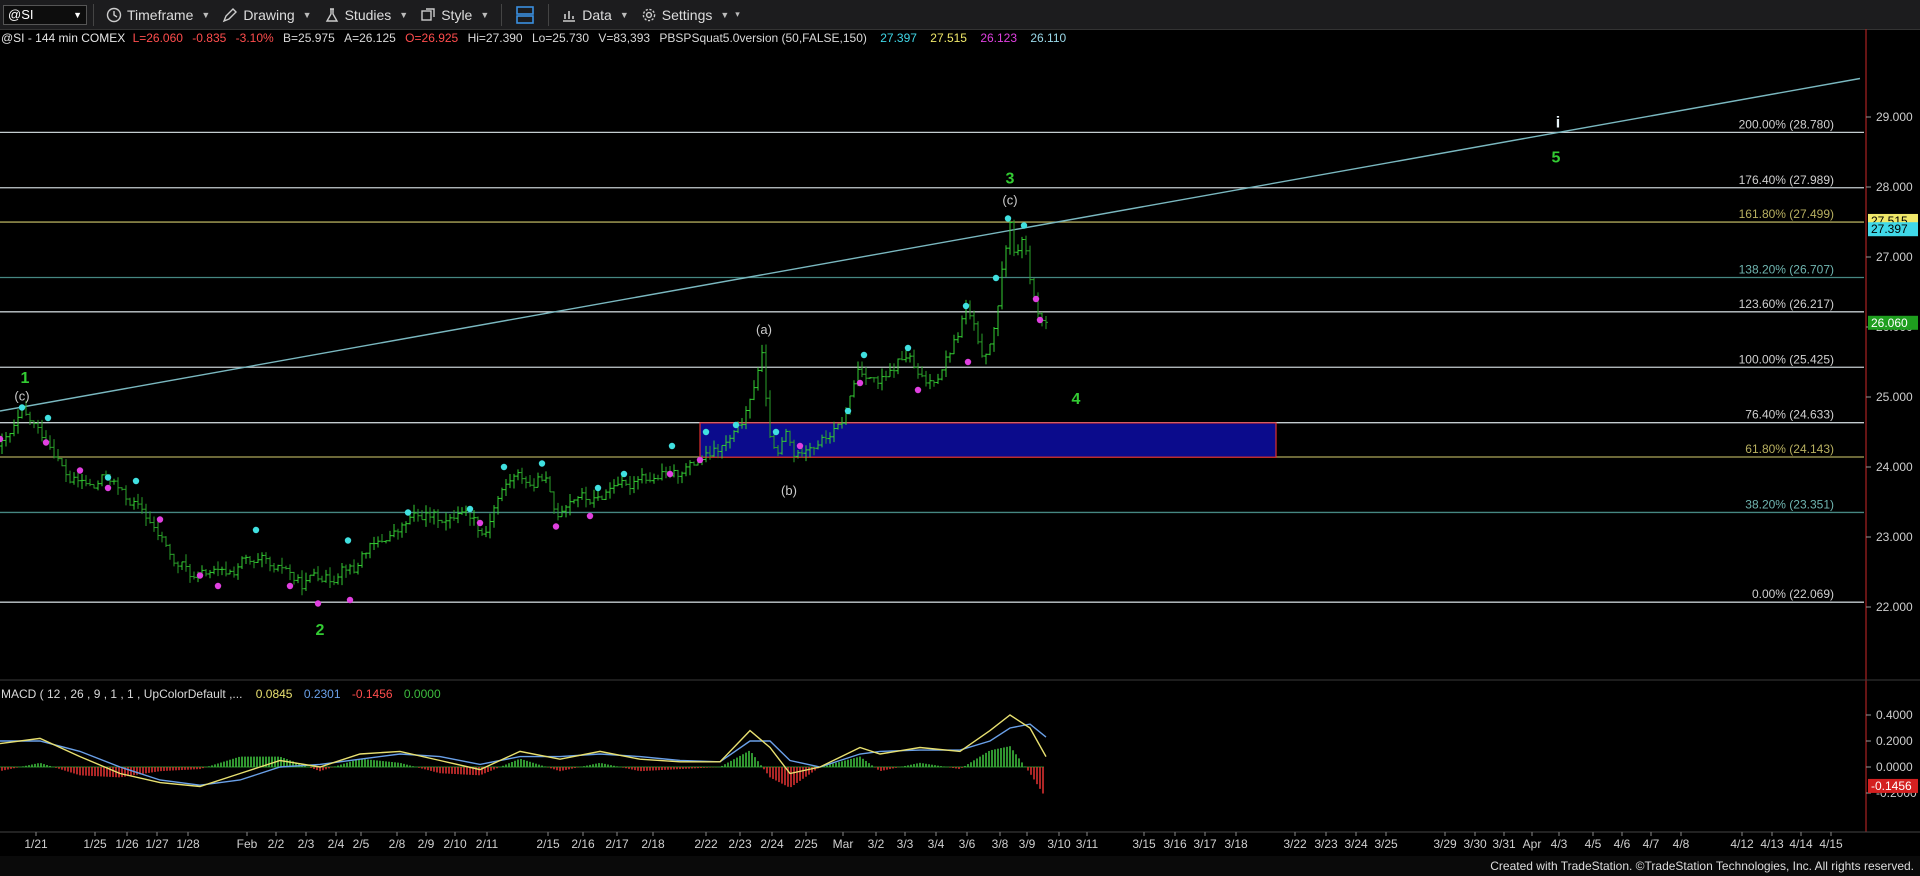 Image resolution: width=1920 pixels, height=876 pixels. I want to click on study-value-4: 26.110, so click(1048, 38).